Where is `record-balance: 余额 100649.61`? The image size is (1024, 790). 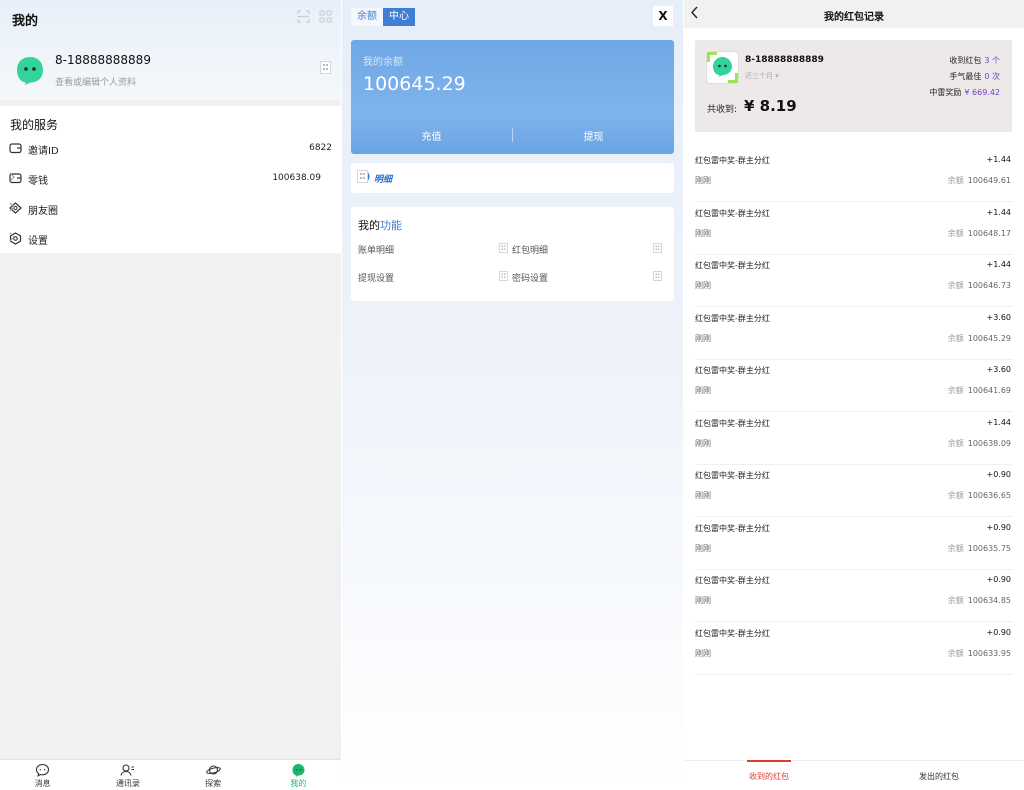
record-balance: 余额 100649.61 is located at coordinates (979, 180).